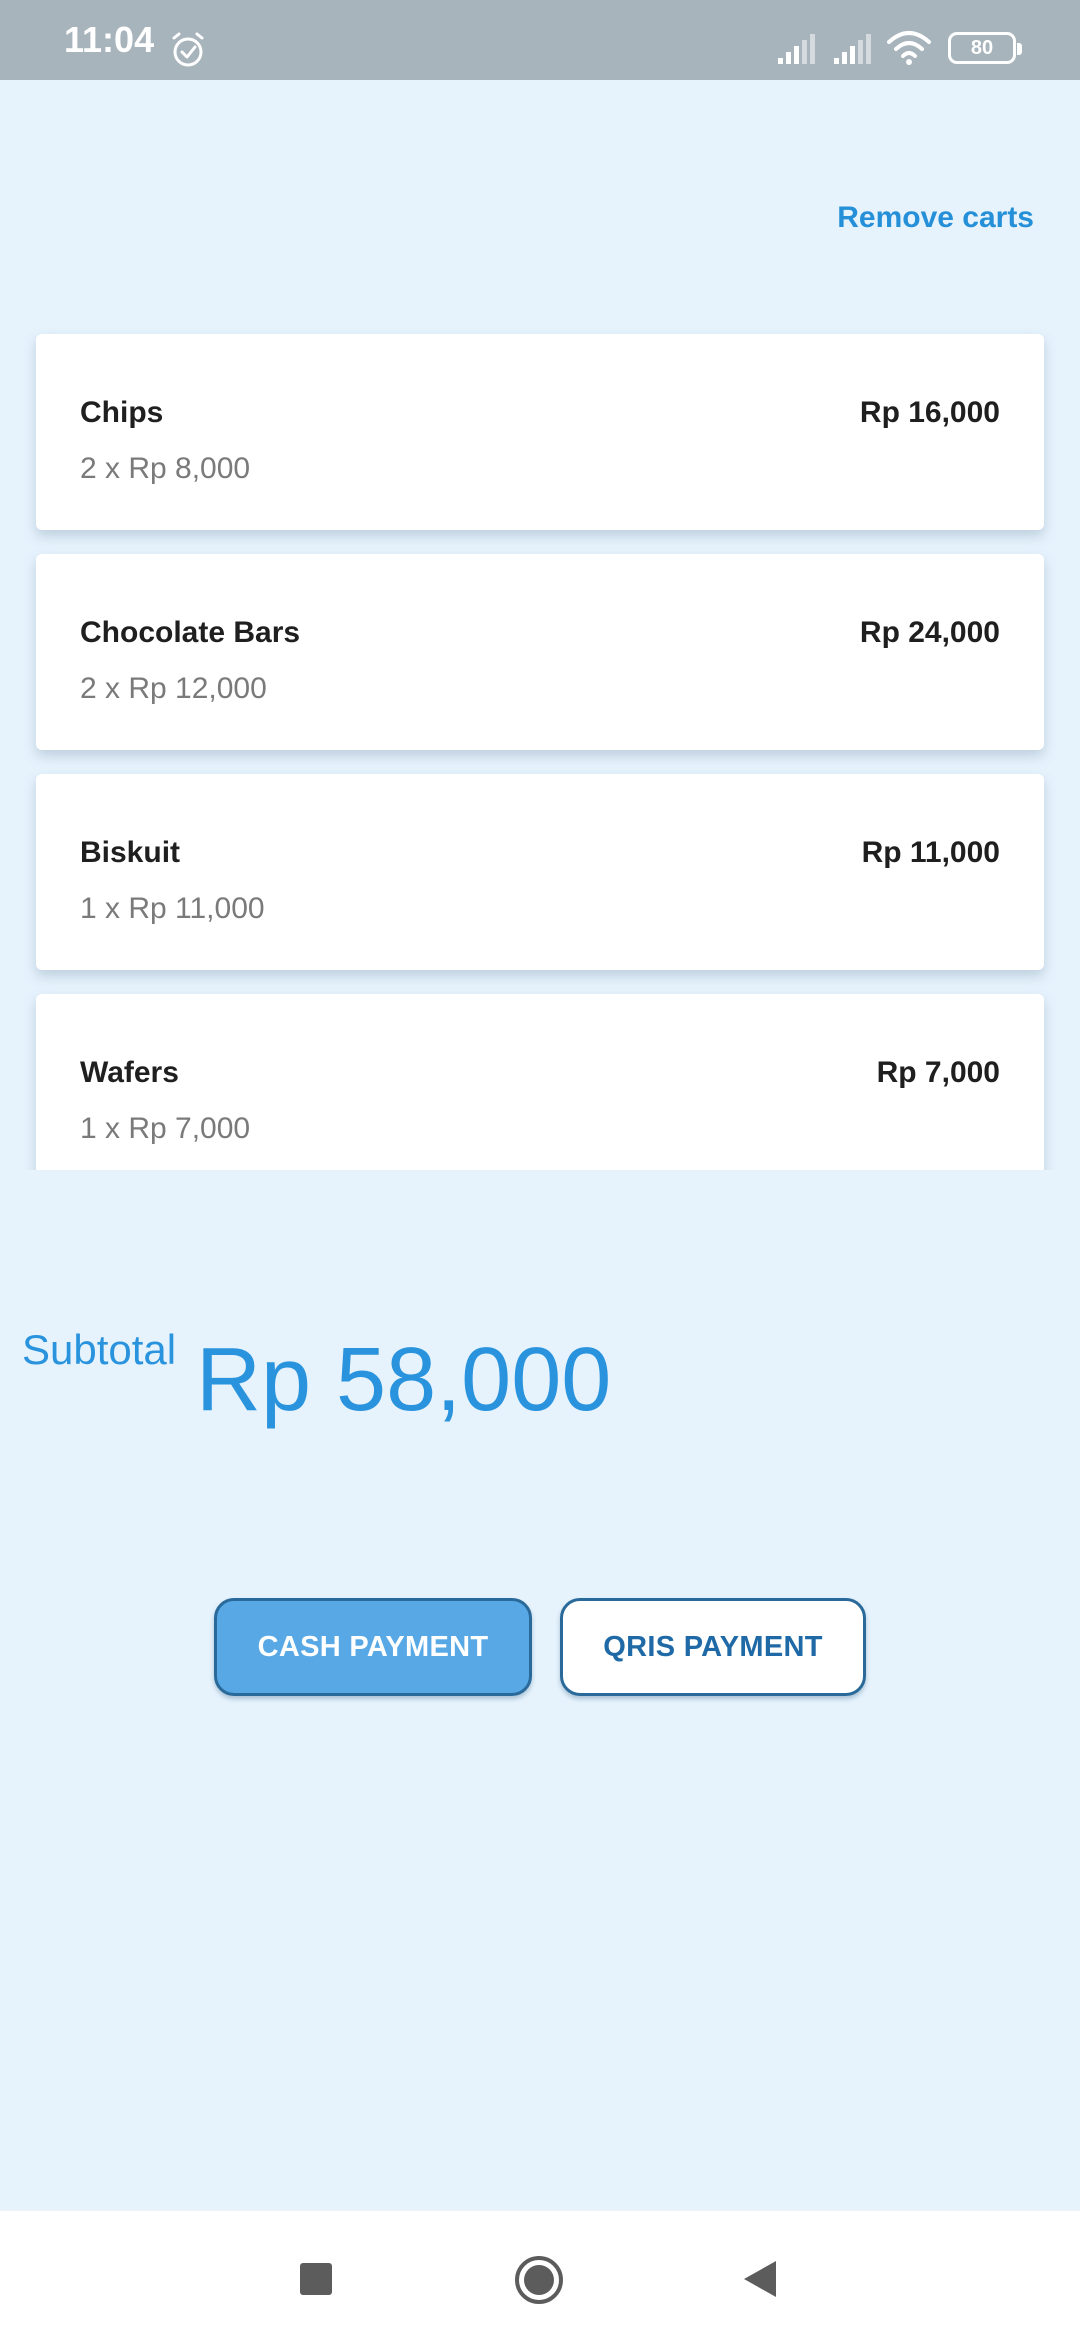 This screenshot has height=2340, width=1080. I want to click on item-name: Chips, so click(122, 412).